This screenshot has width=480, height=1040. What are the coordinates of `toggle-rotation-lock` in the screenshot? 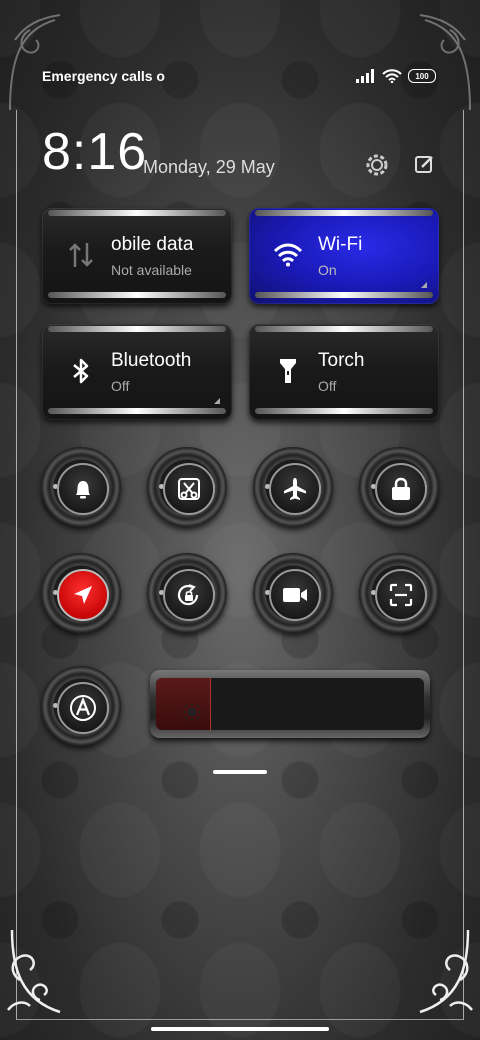 It's located at (187, 593).